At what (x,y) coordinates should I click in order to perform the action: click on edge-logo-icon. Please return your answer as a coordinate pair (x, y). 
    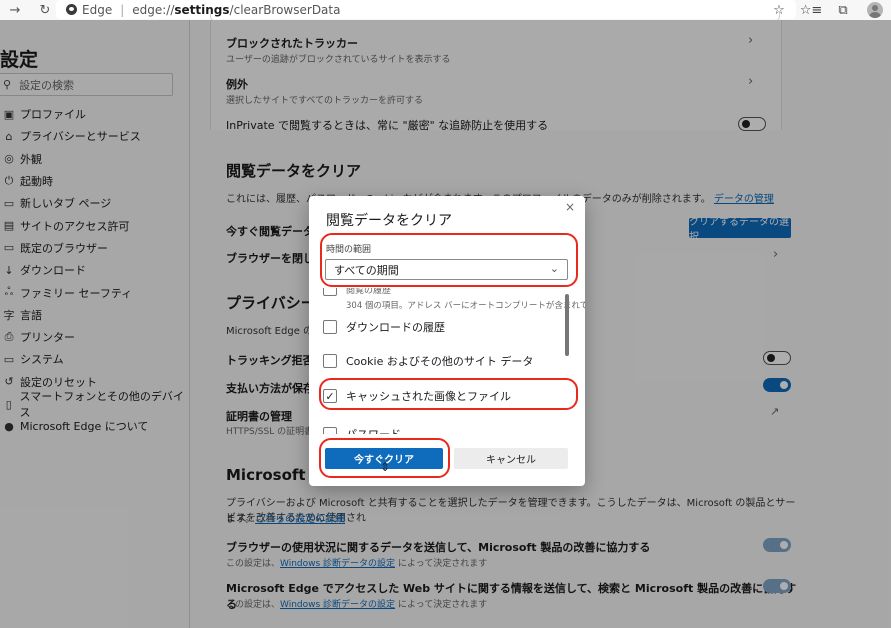
    Looking at the image, I should click on (71, 9).